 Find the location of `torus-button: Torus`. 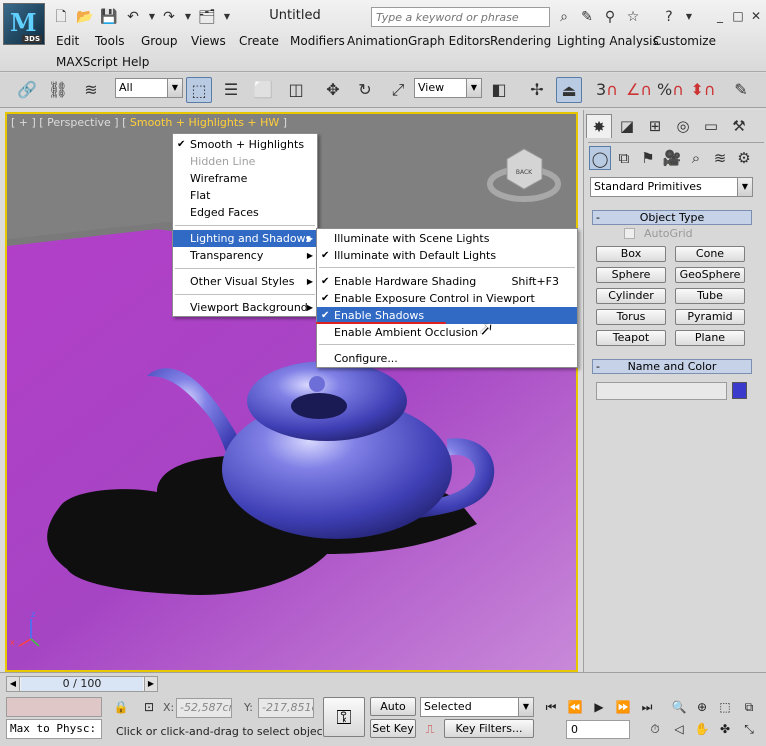

torus-button: Torus is located at coordinates (631, 317).